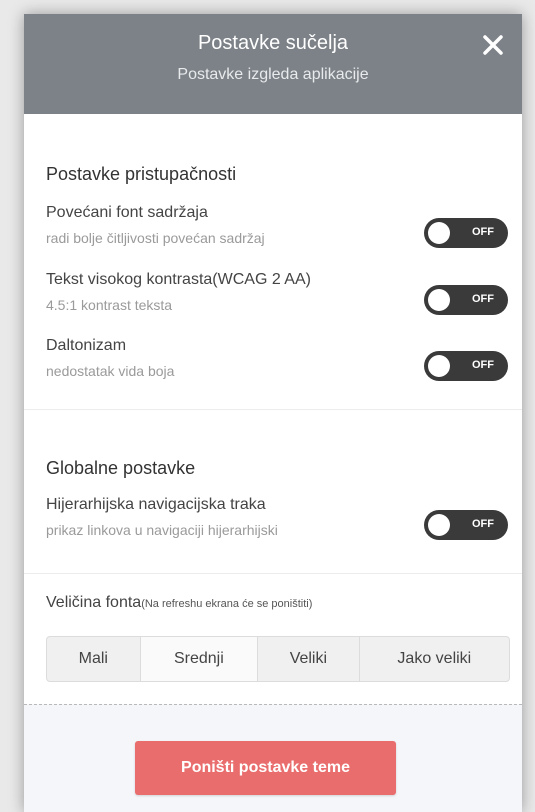 Image resolution: width=535 pixels, height=812 pixels. What do you see at coordinates (466, 366) in the screenshot?
I see `color-blindness-toggle: OFF` at bounding box center [466, 366].